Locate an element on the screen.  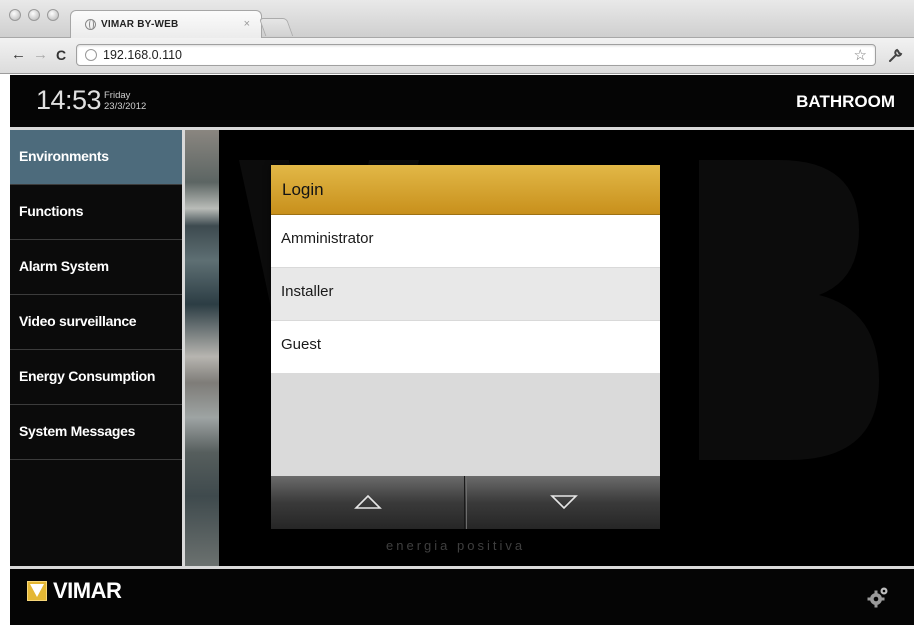
sidebar-item-energy-consumption: Energy Consumption is located at coordinates (96, 377).